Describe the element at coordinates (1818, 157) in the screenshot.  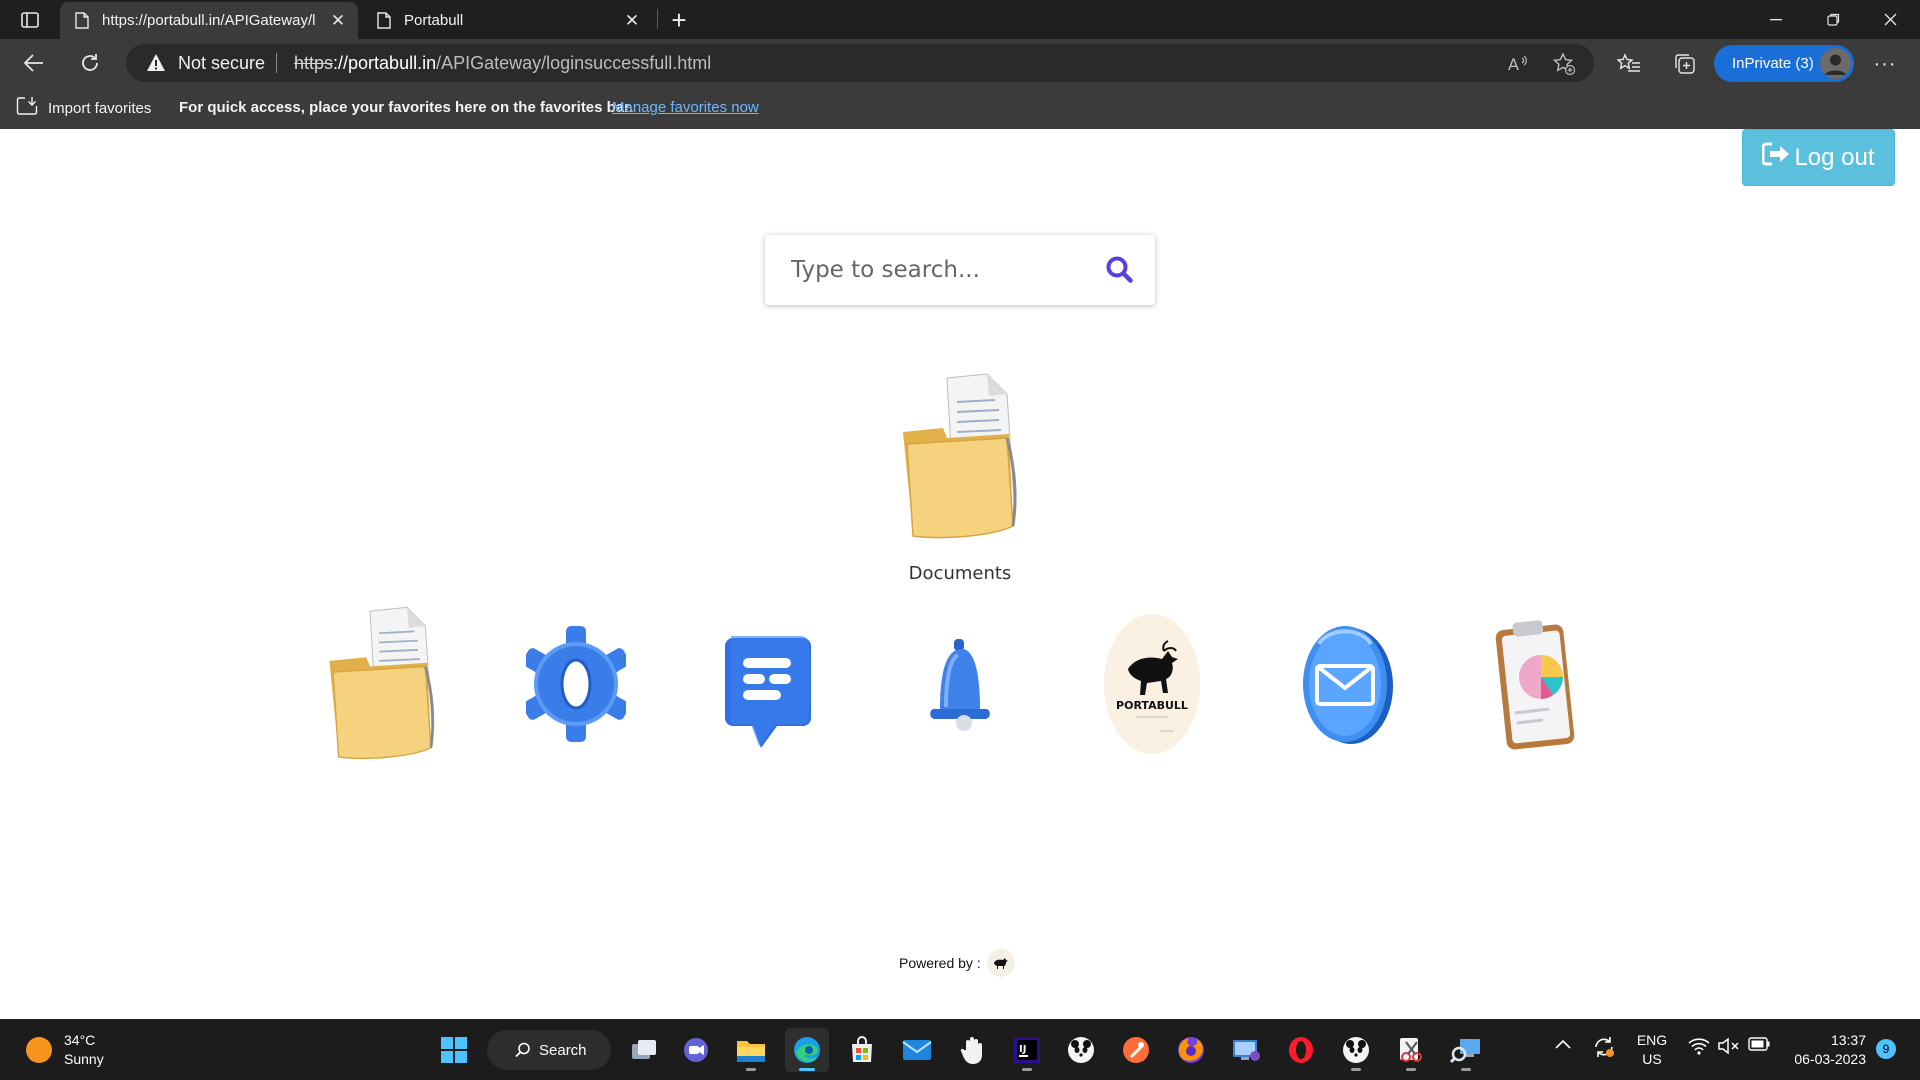
I see `logout-button: Log out` at that location.